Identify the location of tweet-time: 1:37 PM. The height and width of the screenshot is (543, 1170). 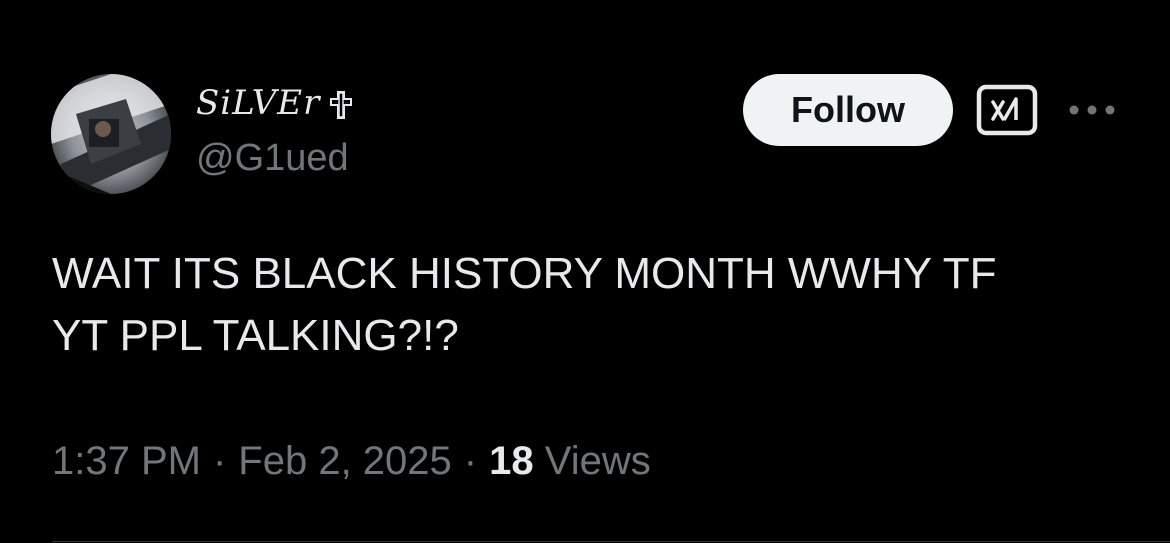
(126, 461).